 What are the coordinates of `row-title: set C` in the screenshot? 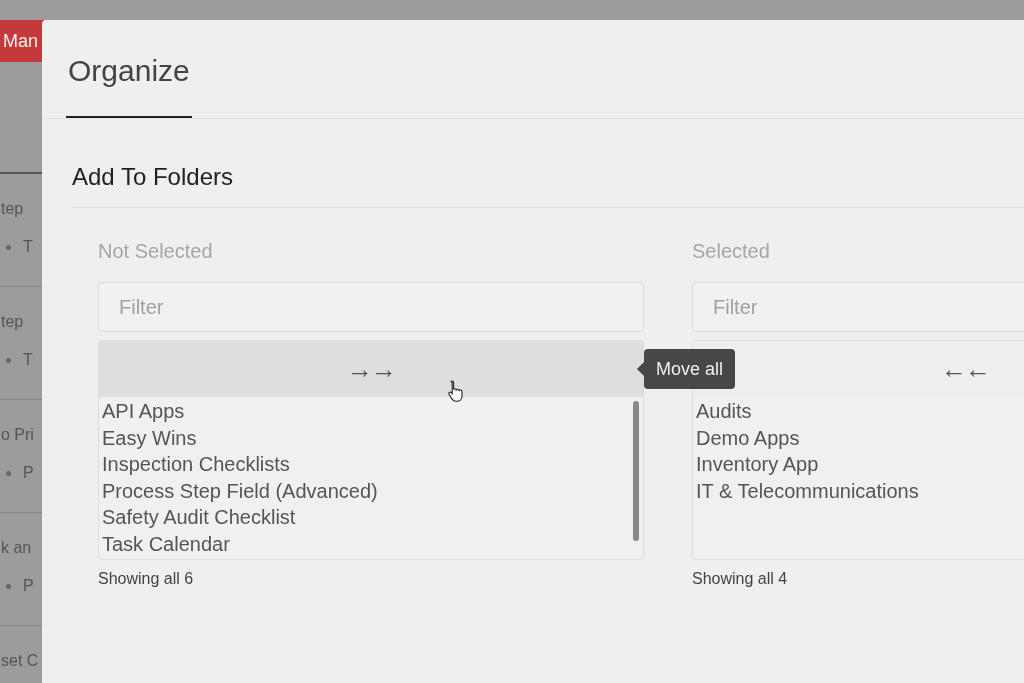 It's located at (20, 661).